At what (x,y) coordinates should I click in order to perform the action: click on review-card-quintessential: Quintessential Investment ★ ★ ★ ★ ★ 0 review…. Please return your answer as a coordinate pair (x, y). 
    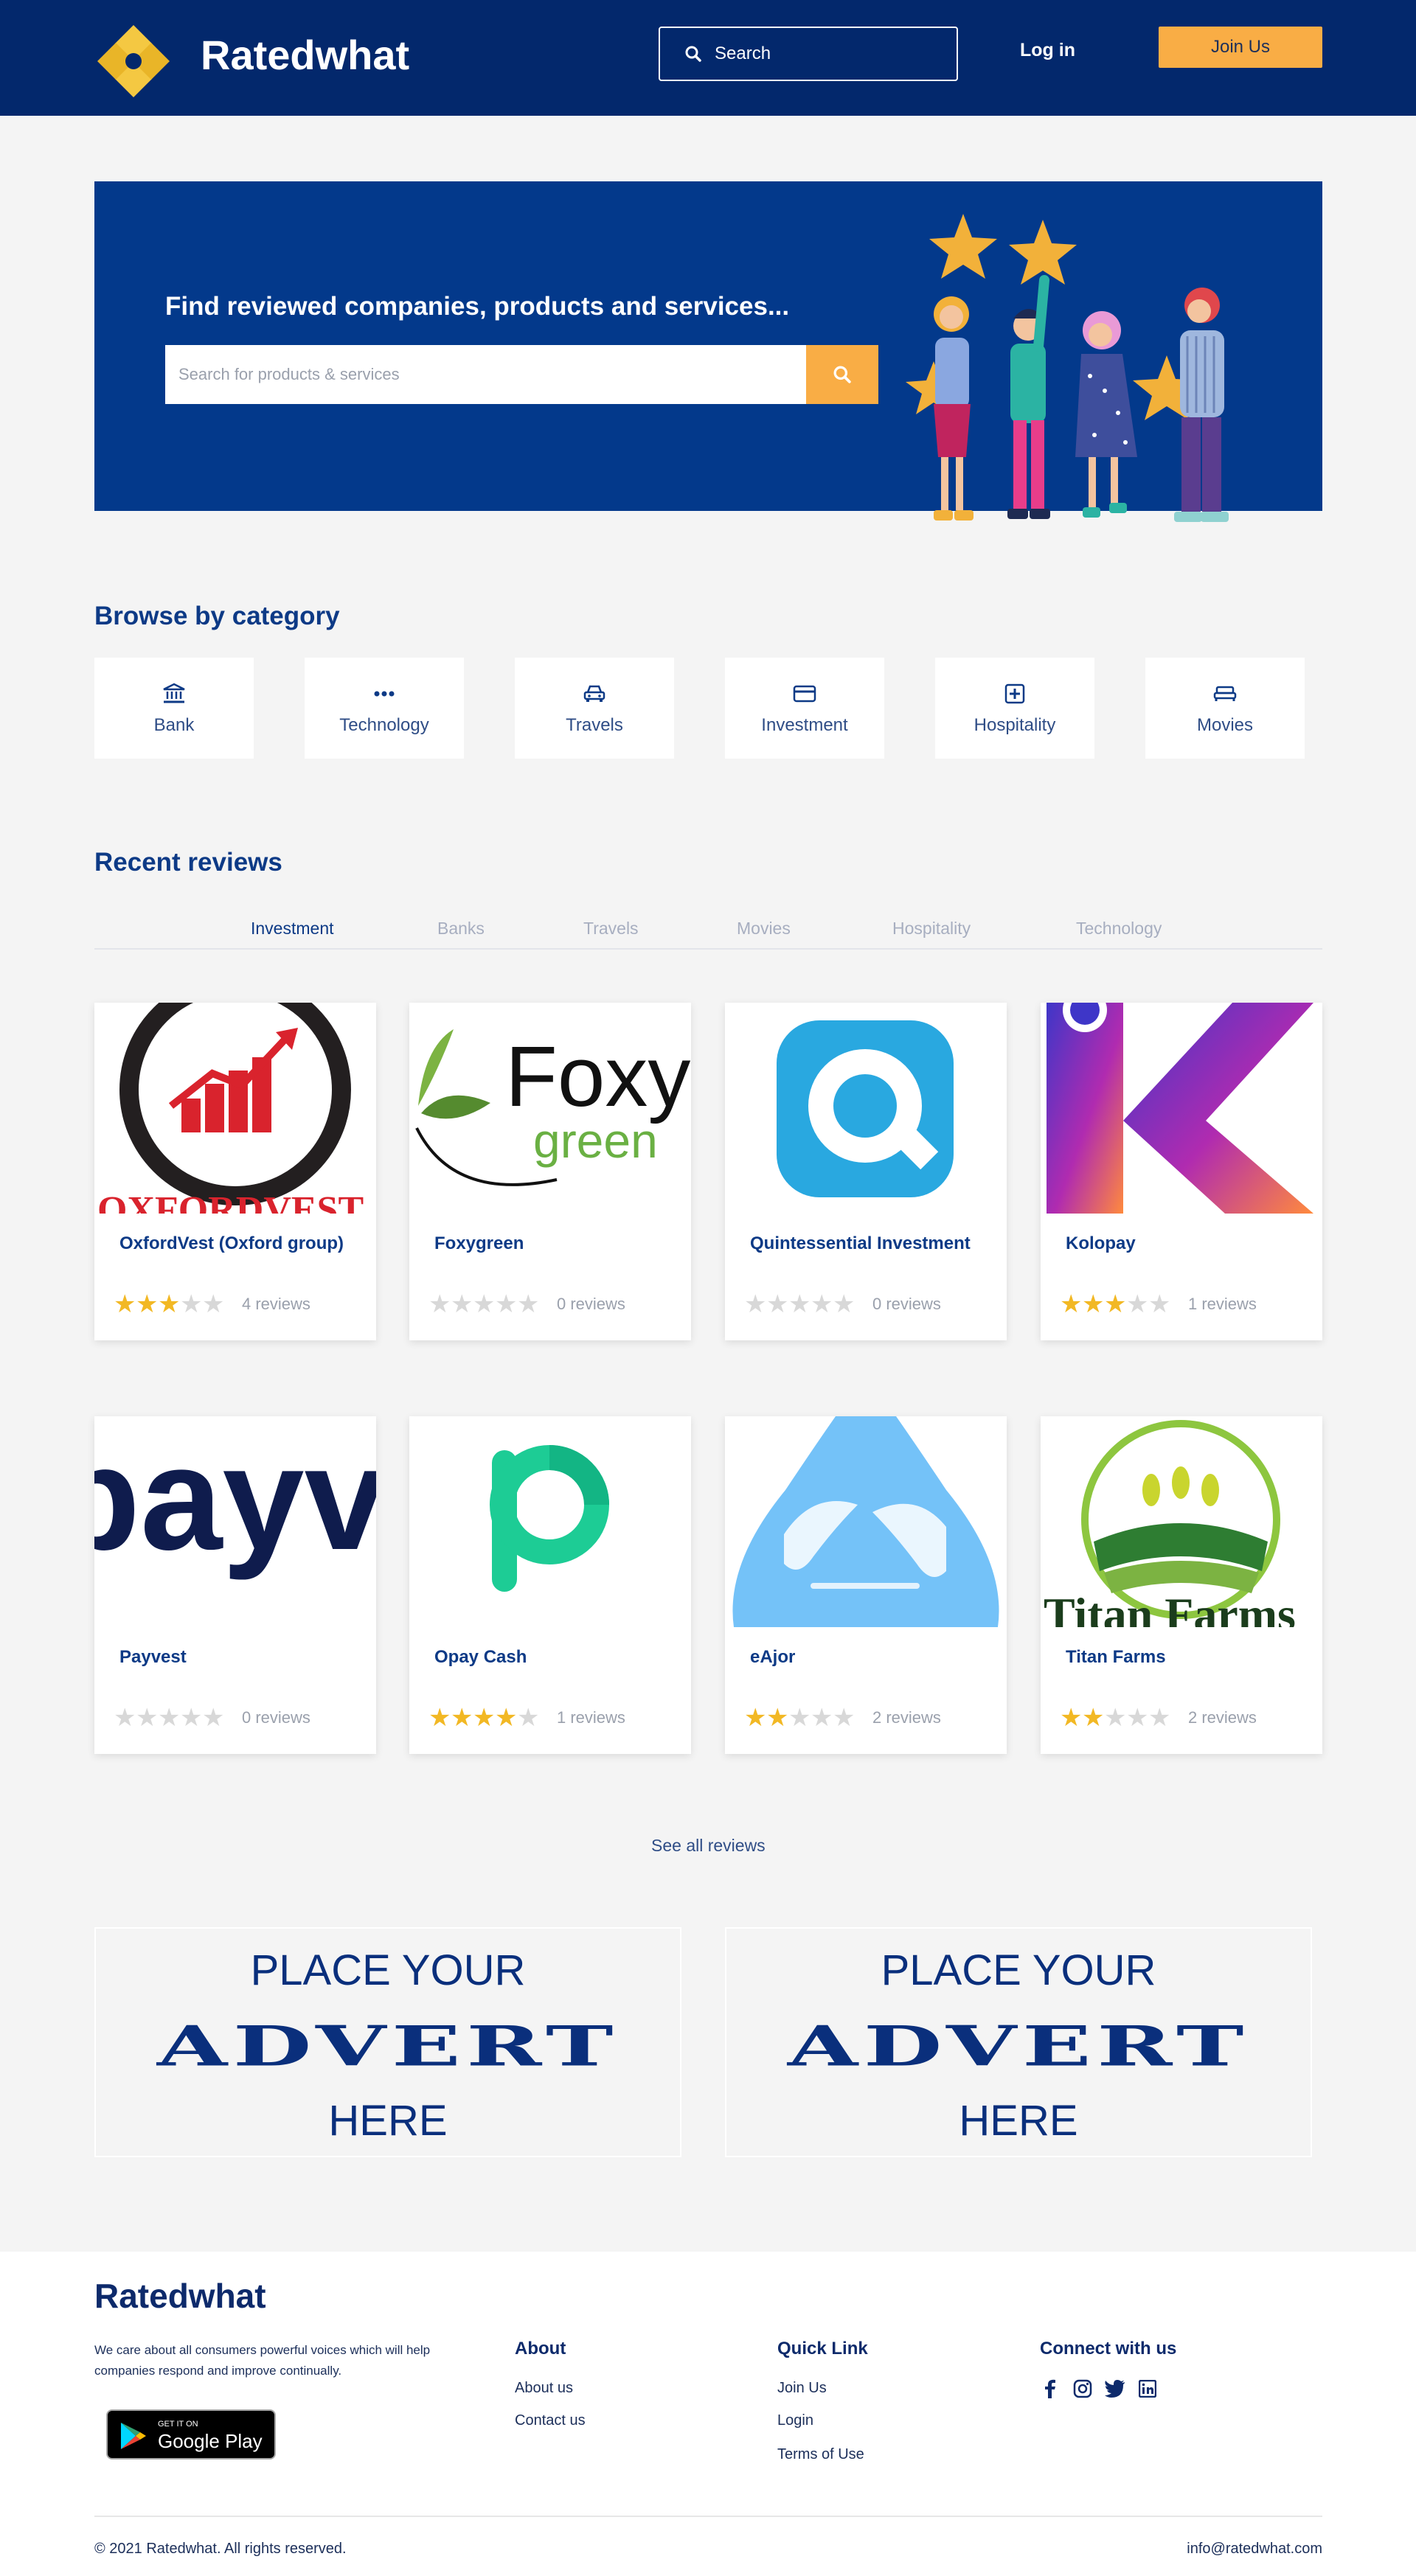
    Looking at the image, I should click on (866, 1172).